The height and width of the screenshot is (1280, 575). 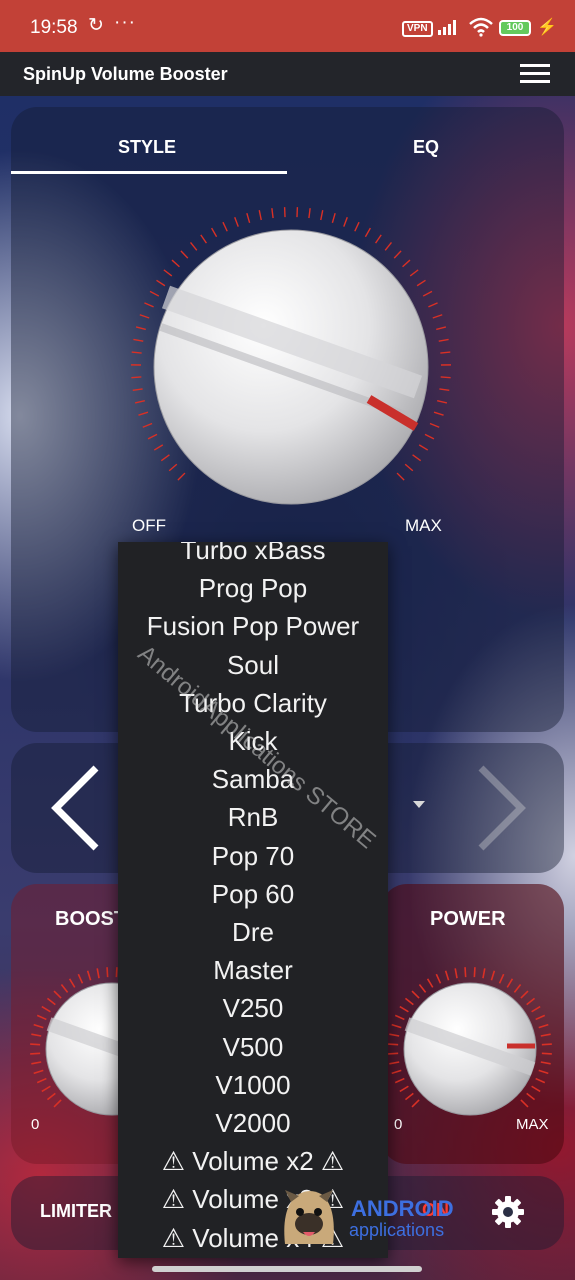 I want to click on preset-option: Master, so click(x=253, y=970).